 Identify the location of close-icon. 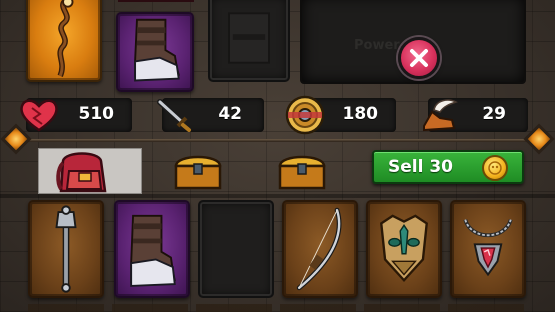
(419, 58).